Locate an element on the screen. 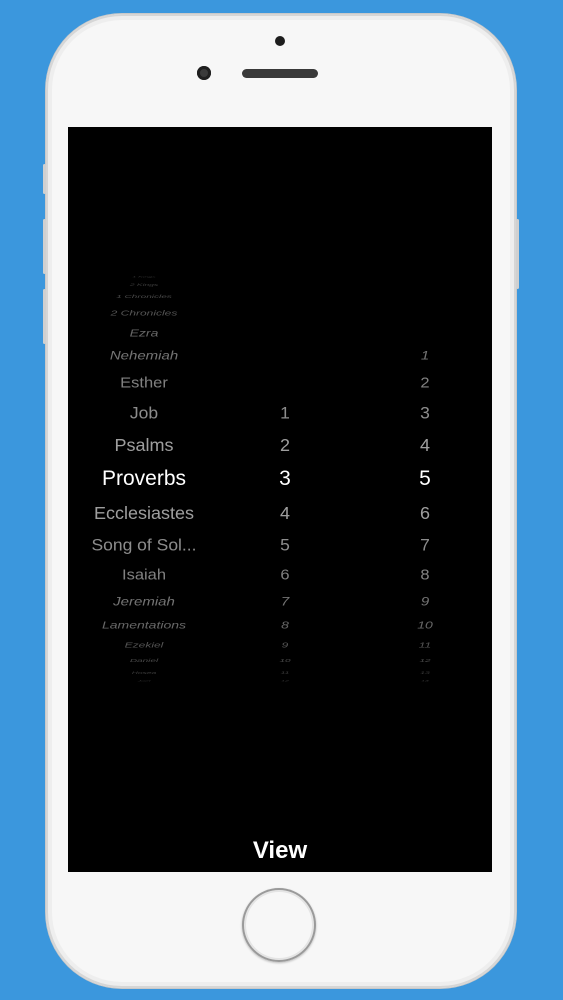  picker-book-label: Job is located at coordinates (144, 413).